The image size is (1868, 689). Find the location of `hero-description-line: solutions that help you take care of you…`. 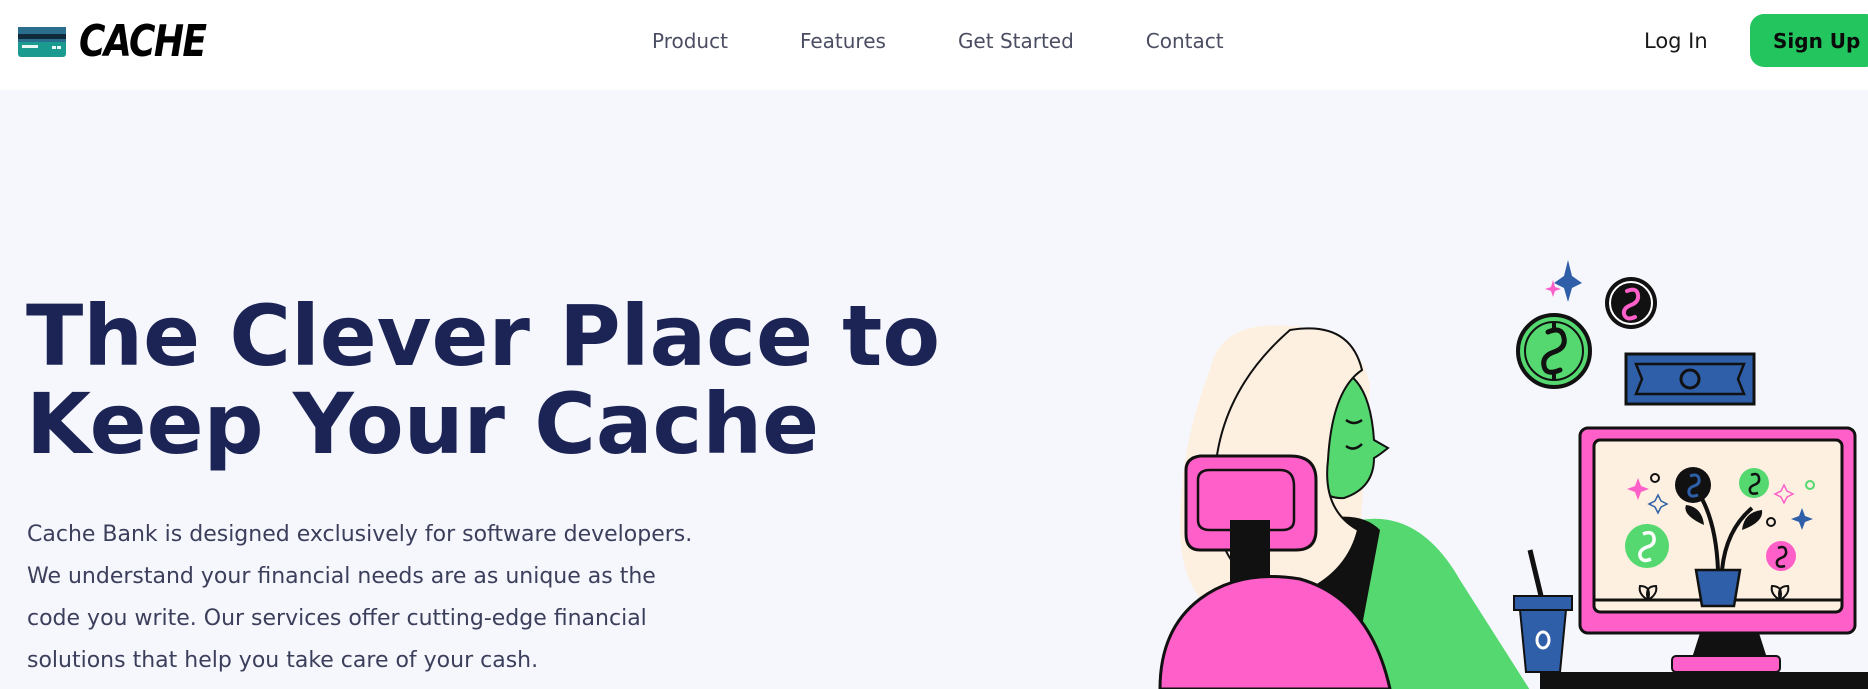

hero-description-line: solutions that help you take care of you… is located at coordinates (283, 660).